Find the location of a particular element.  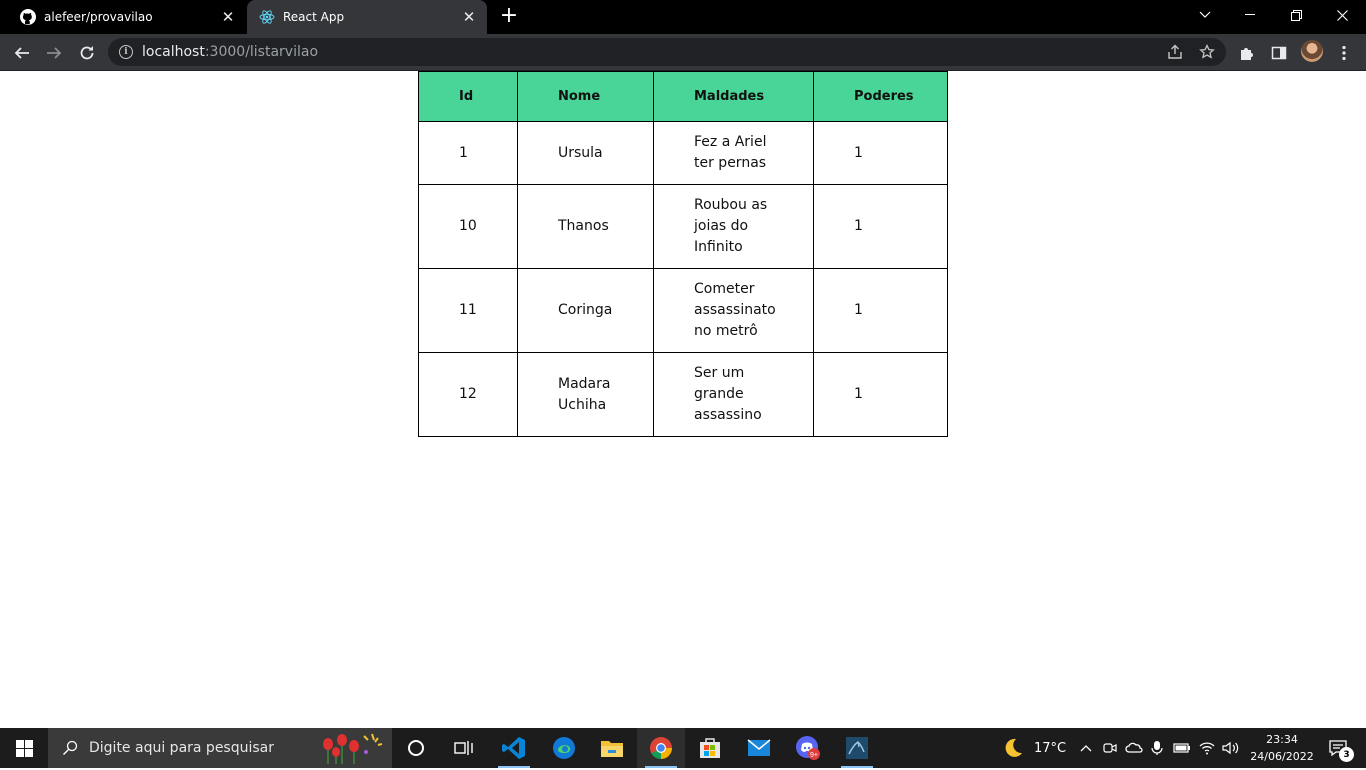

vscode-icon is located at coordinates (514, 748).